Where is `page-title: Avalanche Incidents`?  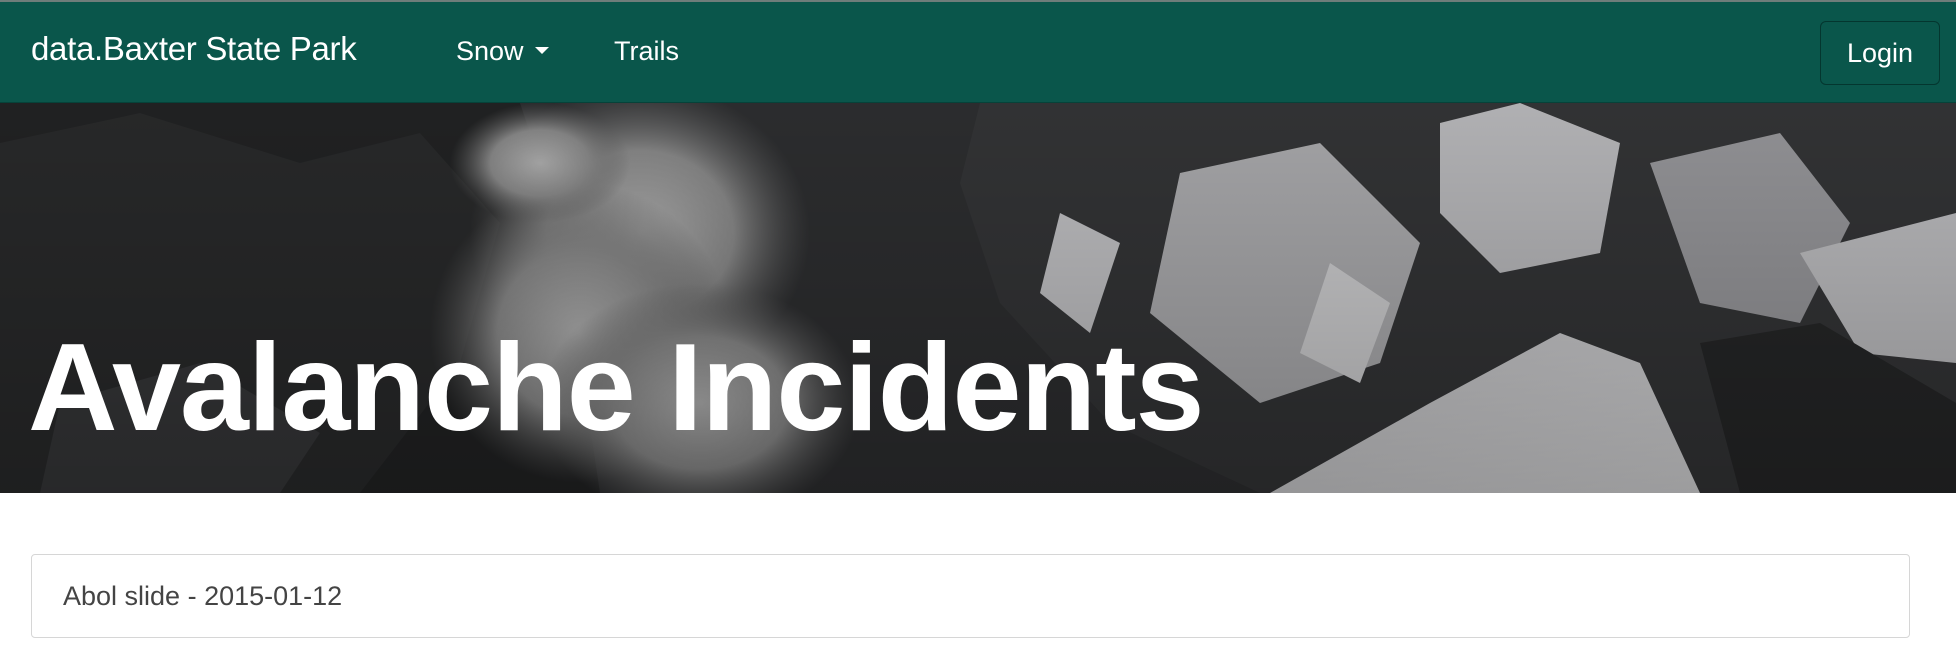
page-title: Avalanche Incidents is located at coordinates (616, 388).